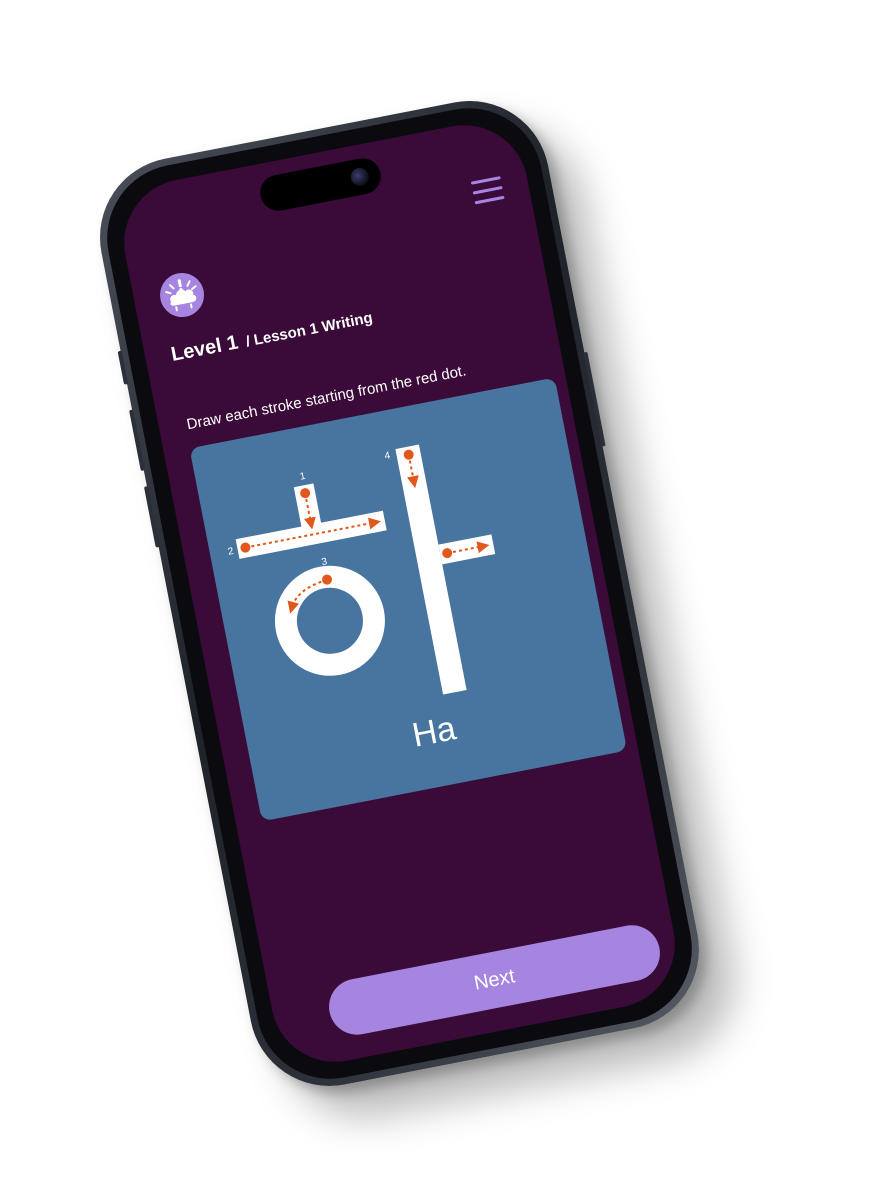 Image resolution: width=895 pixels, height=1181 pixels. What do you see at coordinates (359, 177) in the screenshot?
I see `camera-icon` at bounding box center [359, 177].